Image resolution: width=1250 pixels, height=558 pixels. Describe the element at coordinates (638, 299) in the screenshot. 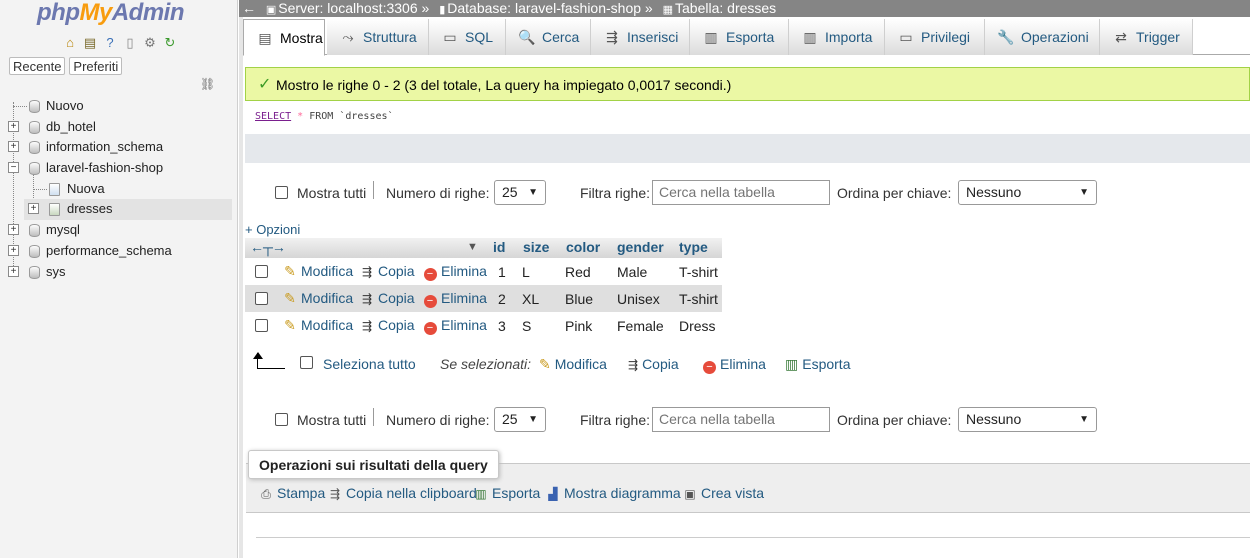

I see `cell-gender: Unisex` at that location.